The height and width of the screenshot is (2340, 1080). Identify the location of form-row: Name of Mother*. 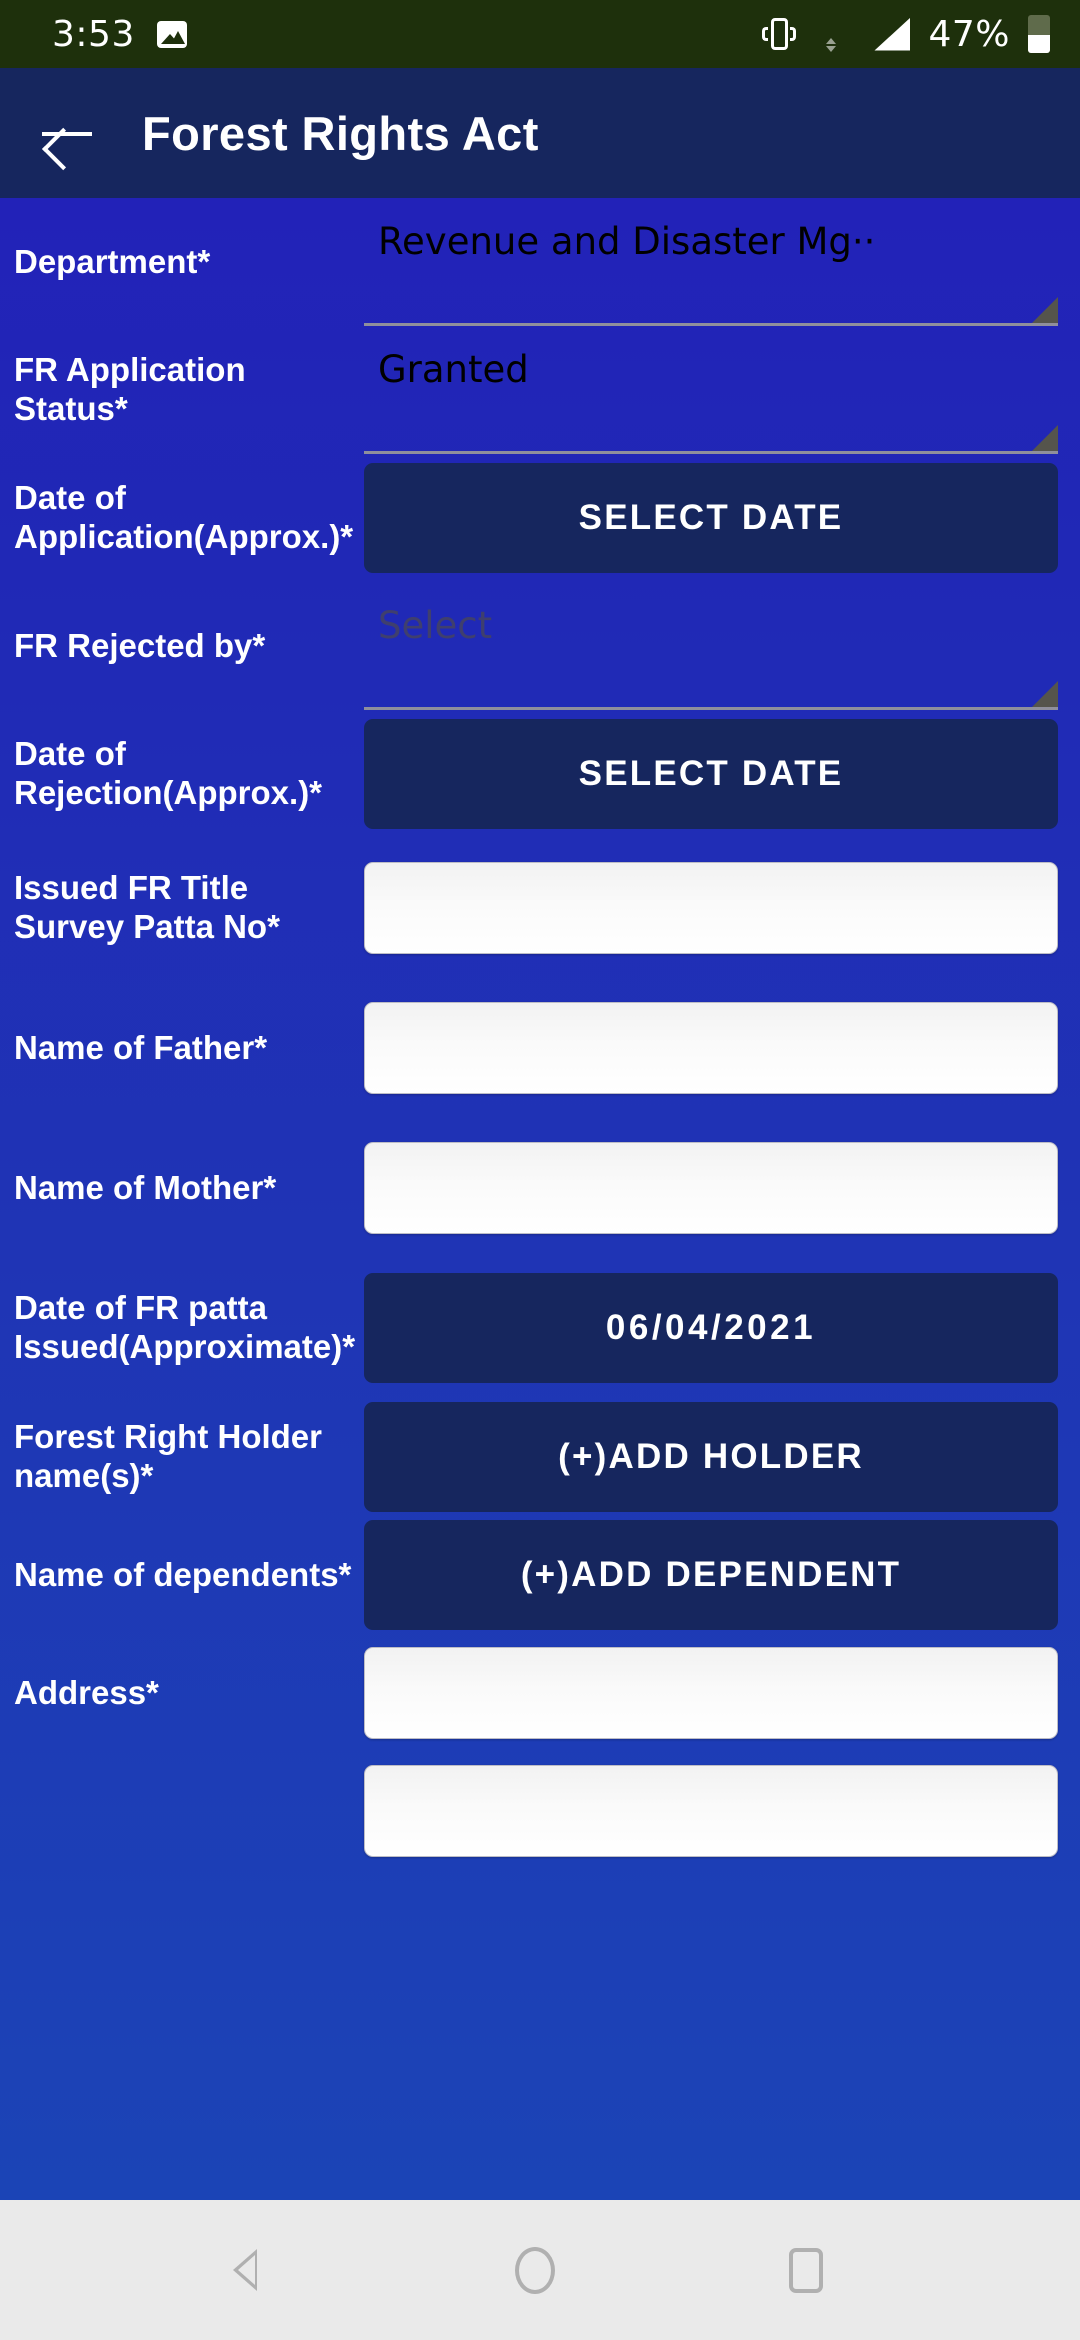
(536, 1188).